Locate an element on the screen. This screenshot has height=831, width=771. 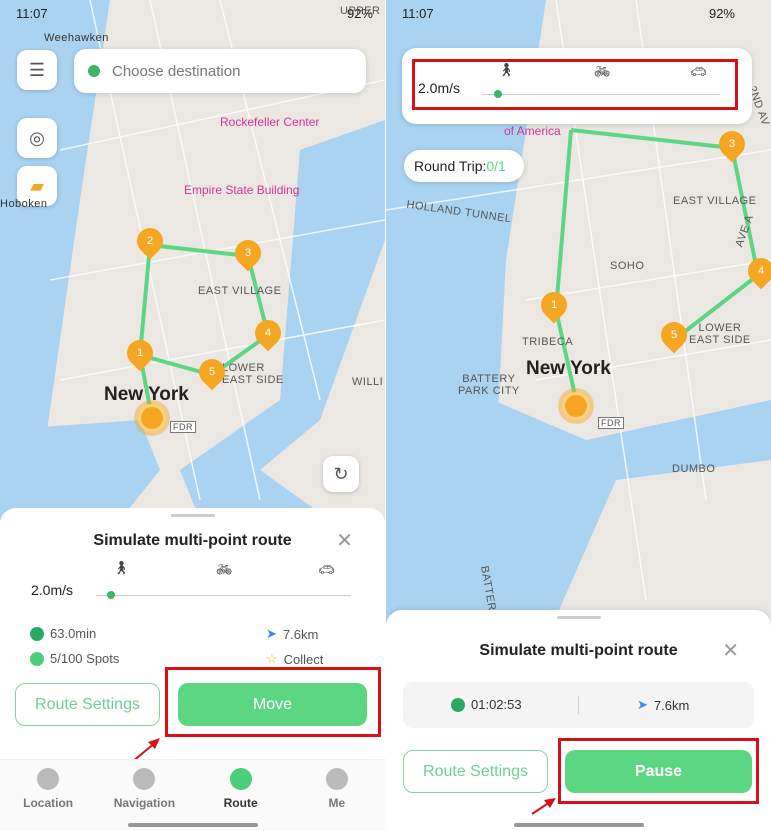
spots-info: 5/100 Spots is located at coordinates (74, 658).